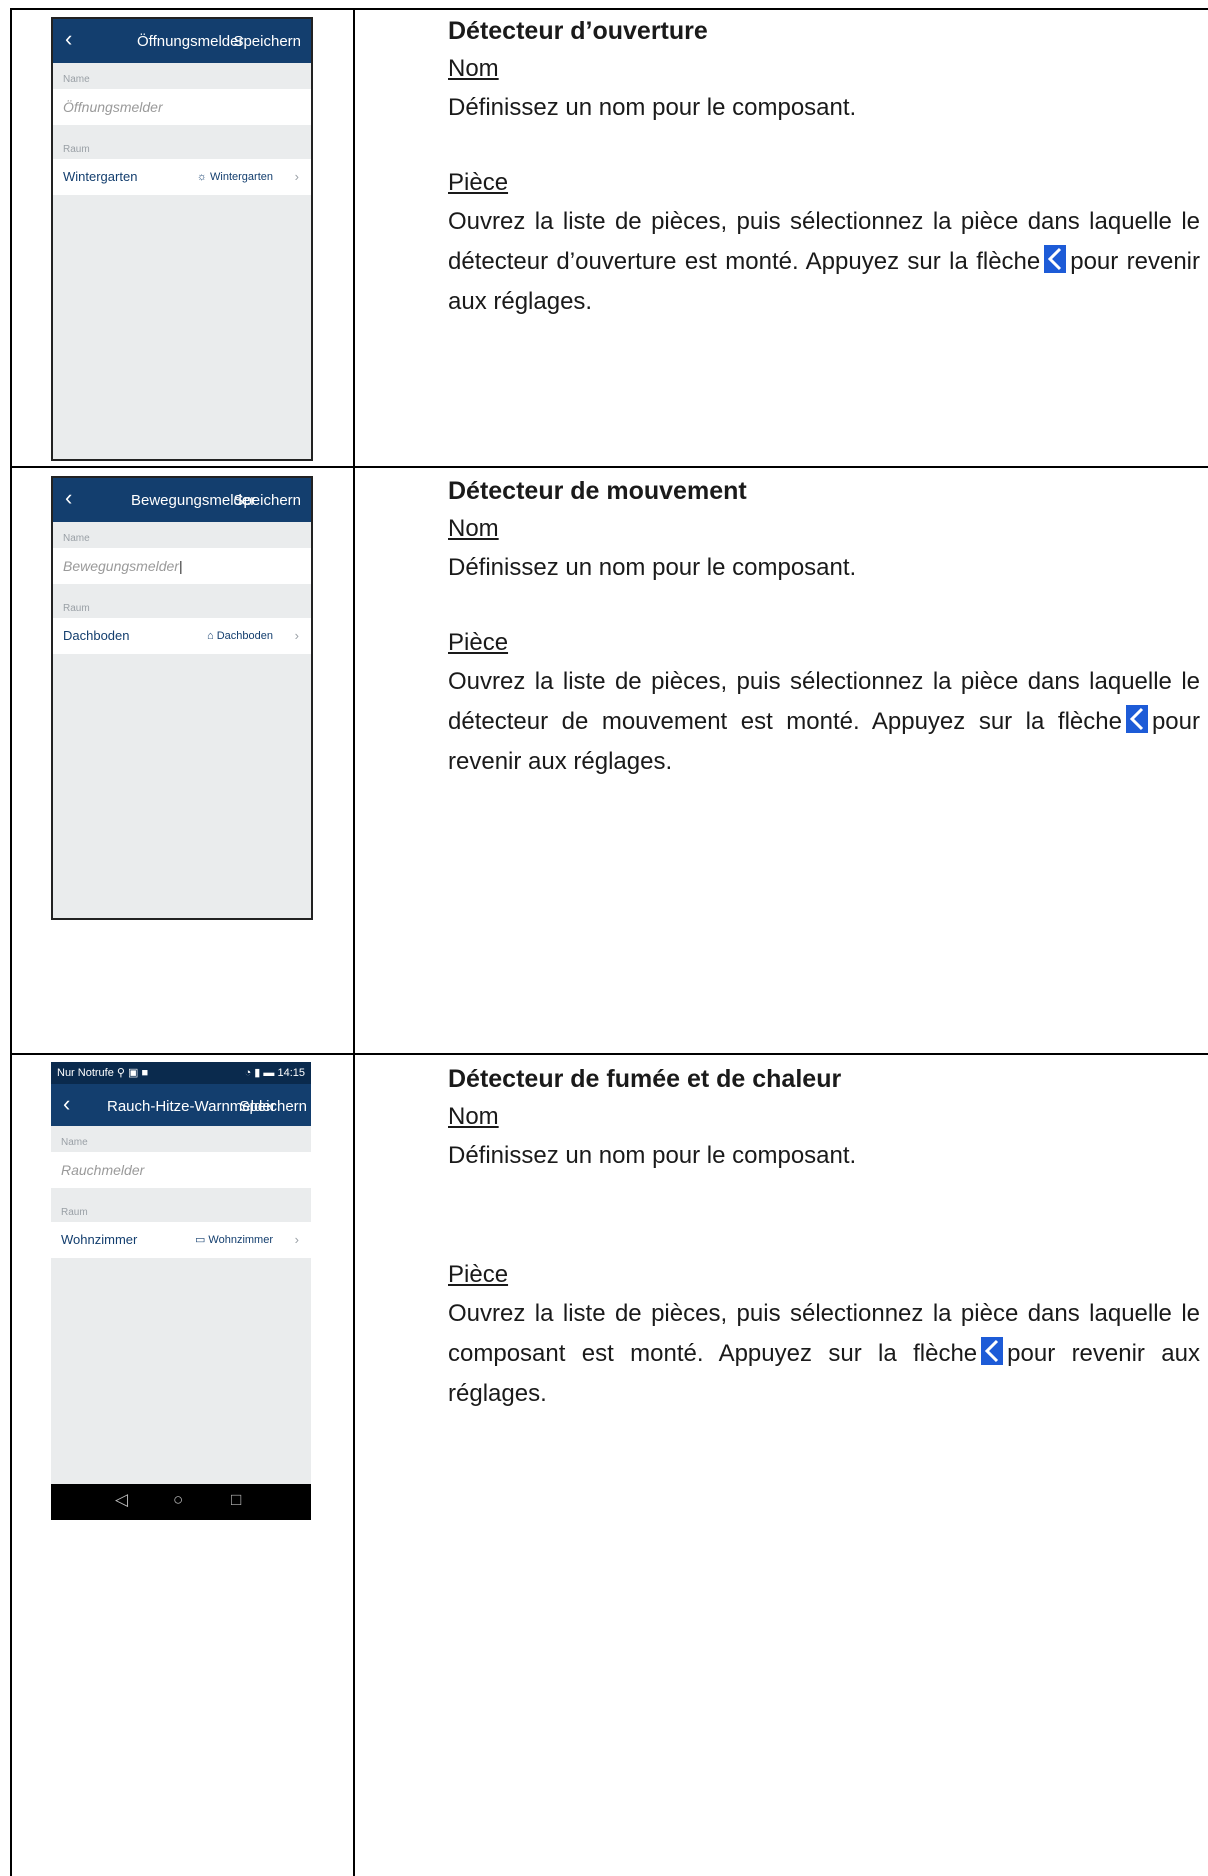  I want to click on room-selector: Dachboden ⌂ Dachboden ›, so click(182, 636).